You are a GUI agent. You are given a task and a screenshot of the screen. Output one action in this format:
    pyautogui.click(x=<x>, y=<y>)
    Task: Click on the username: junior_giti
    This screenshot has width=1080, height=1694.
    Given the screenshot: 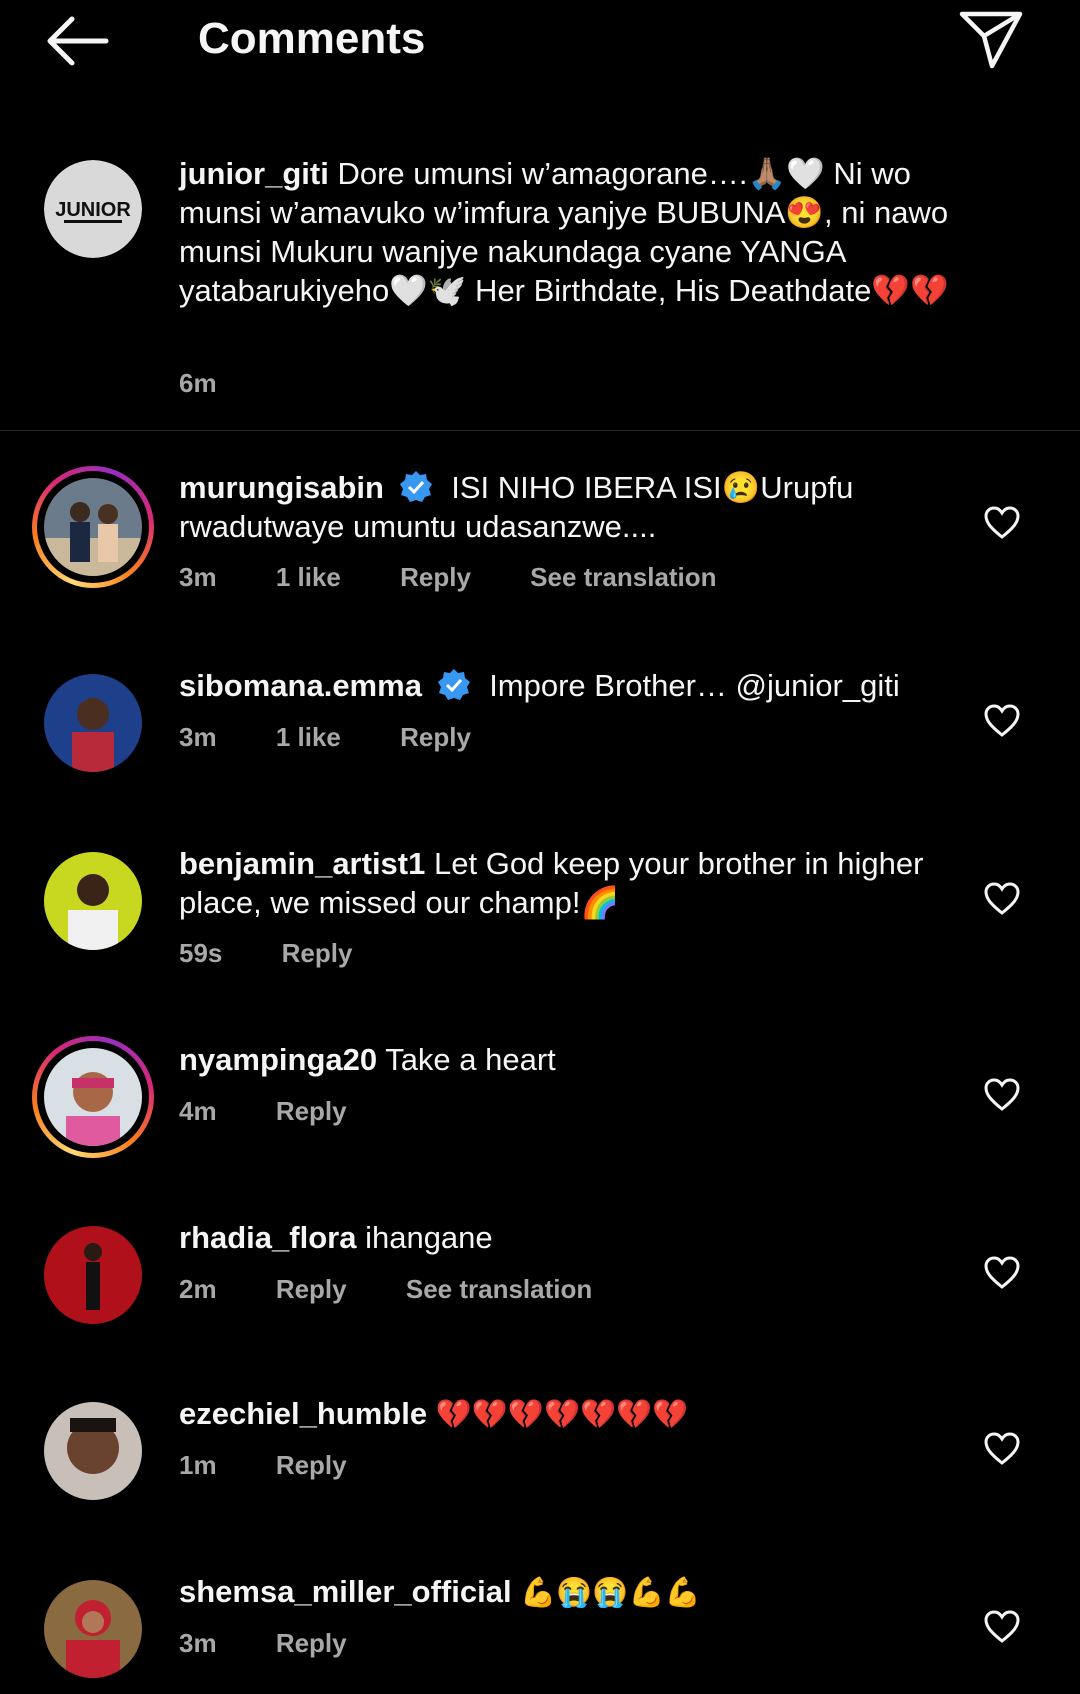 What is the action you would take?
    pyautogui.click(x=254, y=173)
    